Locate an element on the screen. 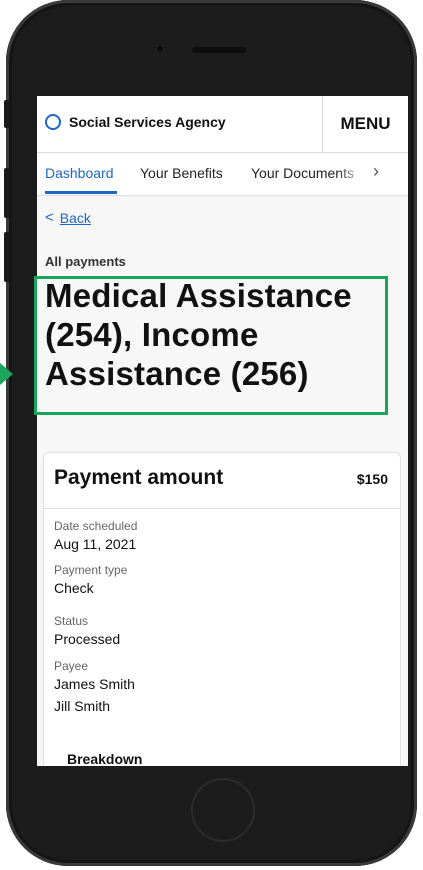 The width and height of the screenshot is (423, 870). payment-card-title: Payment amount is located at coordinates (139, 477).